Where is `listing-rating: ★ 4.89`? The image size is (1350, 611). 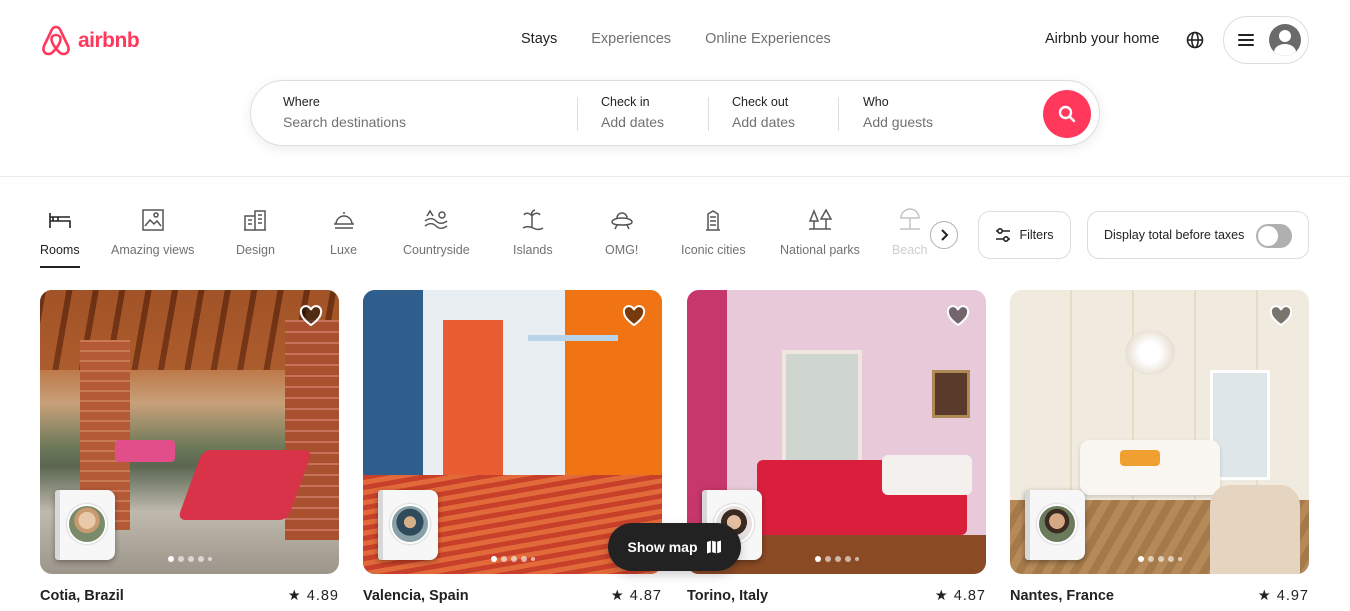 listing-rating: ★ 4.89 is located at coordinates (313, 596).